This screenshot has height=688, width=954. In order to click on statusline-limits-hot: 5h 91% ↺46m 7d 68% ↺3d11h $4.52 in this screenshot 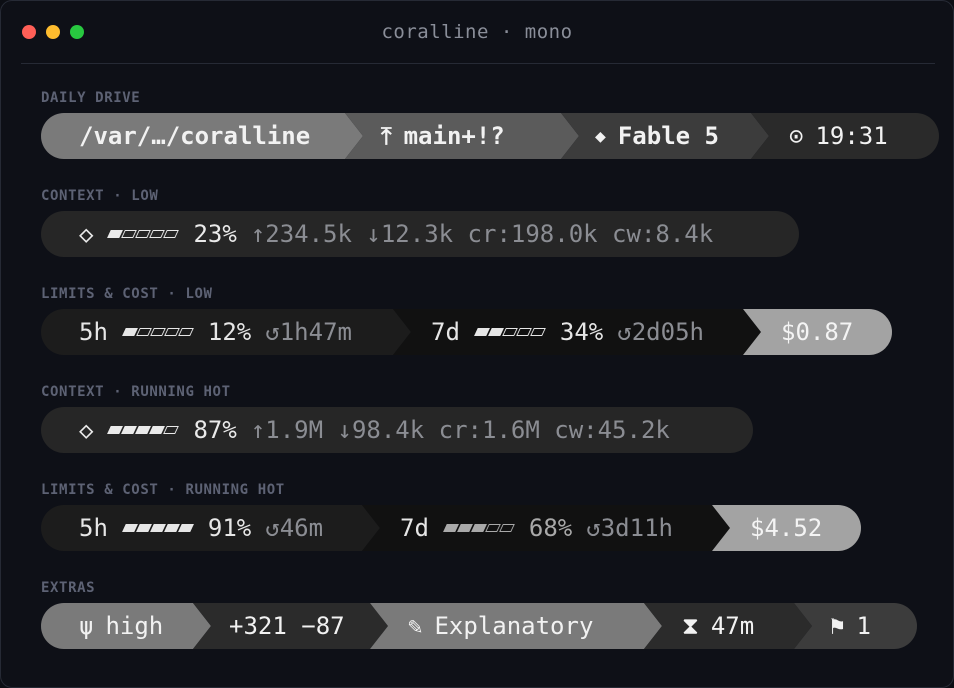, I will do `click(451, 528)`.